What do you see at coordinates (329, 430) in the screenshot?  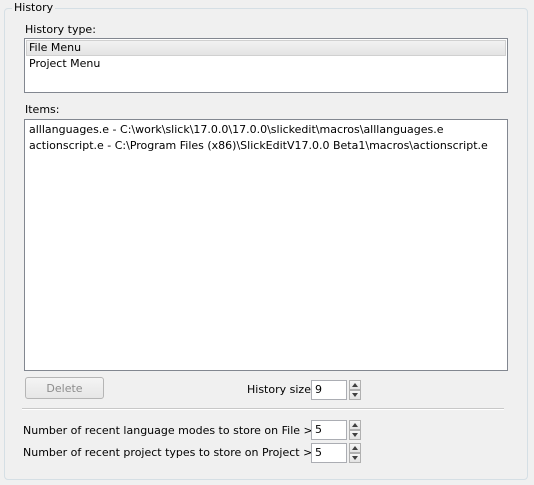 I see `recent-language-modes-input: 5` at bounding box center [329, 430].